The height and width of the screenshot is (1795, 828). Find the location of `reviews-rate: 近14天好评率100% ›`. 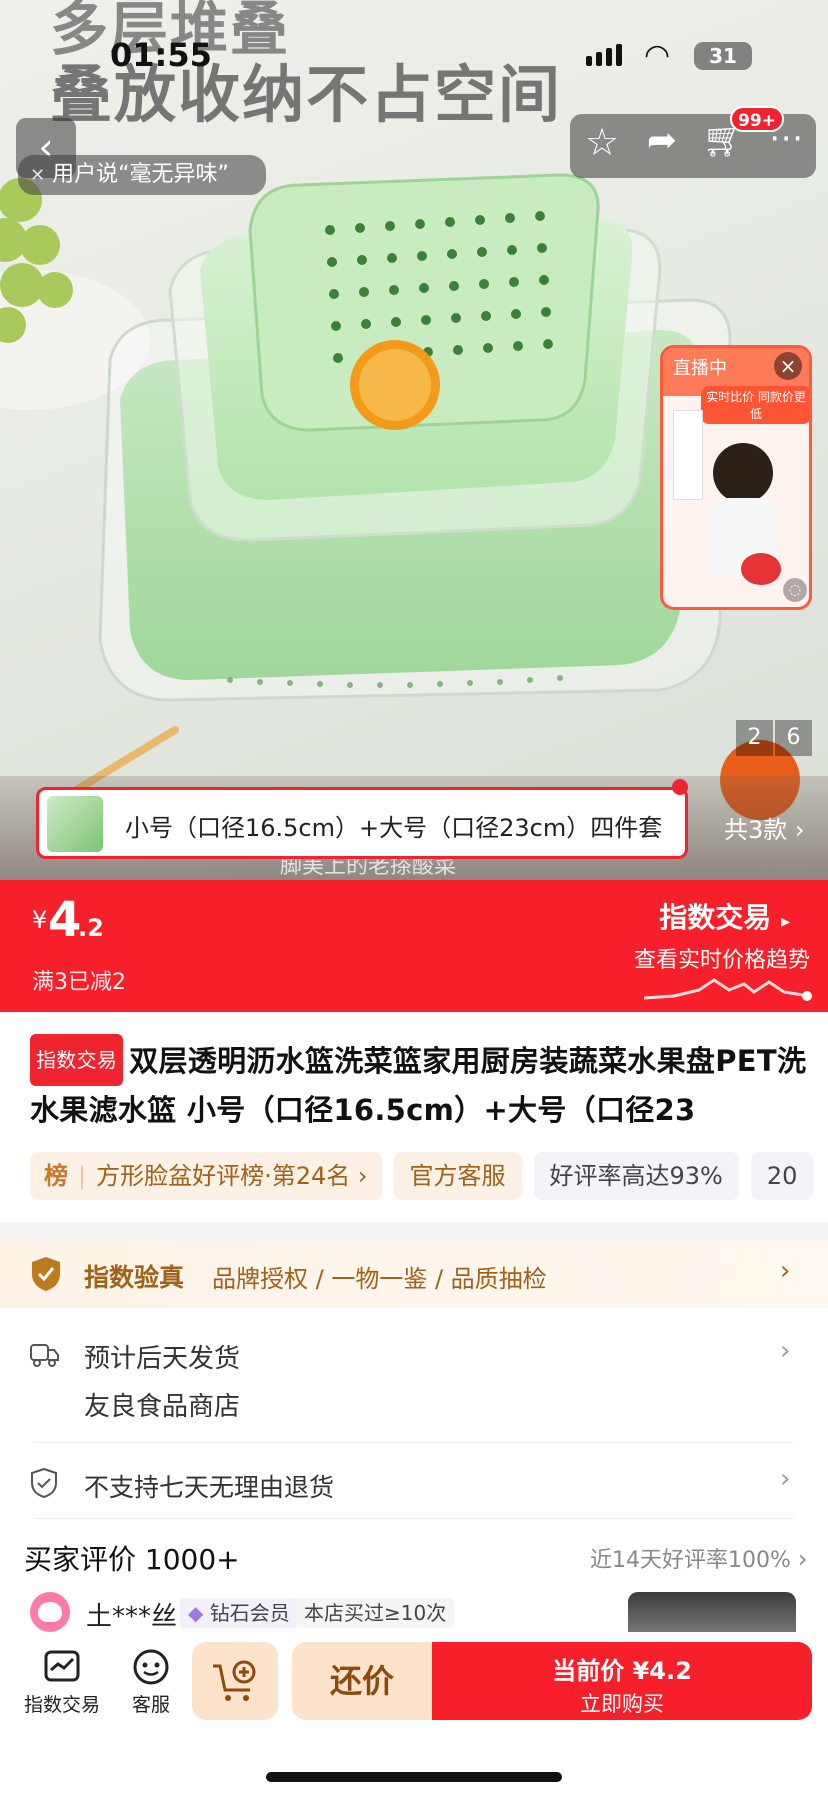

reviews-rate: 近14天好评率100% › is located at coordinates (699, 1558).